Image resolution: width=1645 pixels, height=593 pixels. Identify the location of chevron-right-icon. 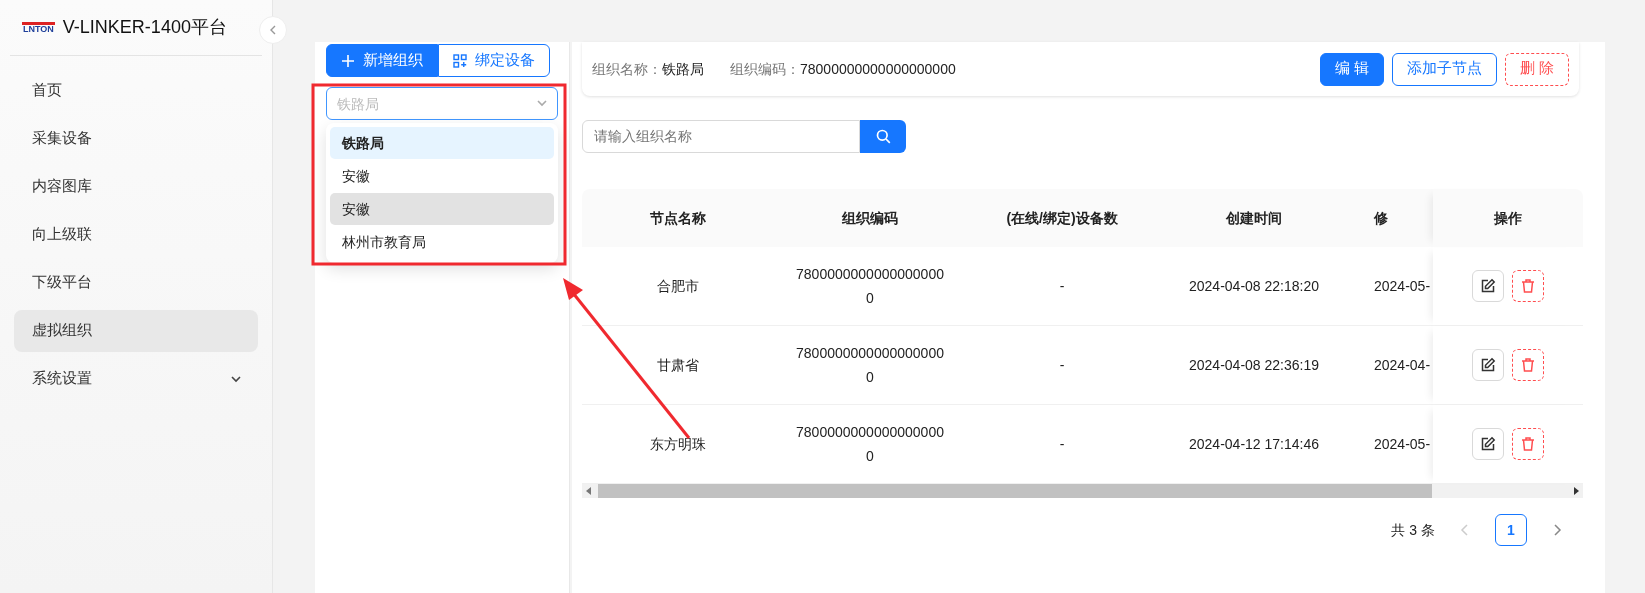
(1557, 530).